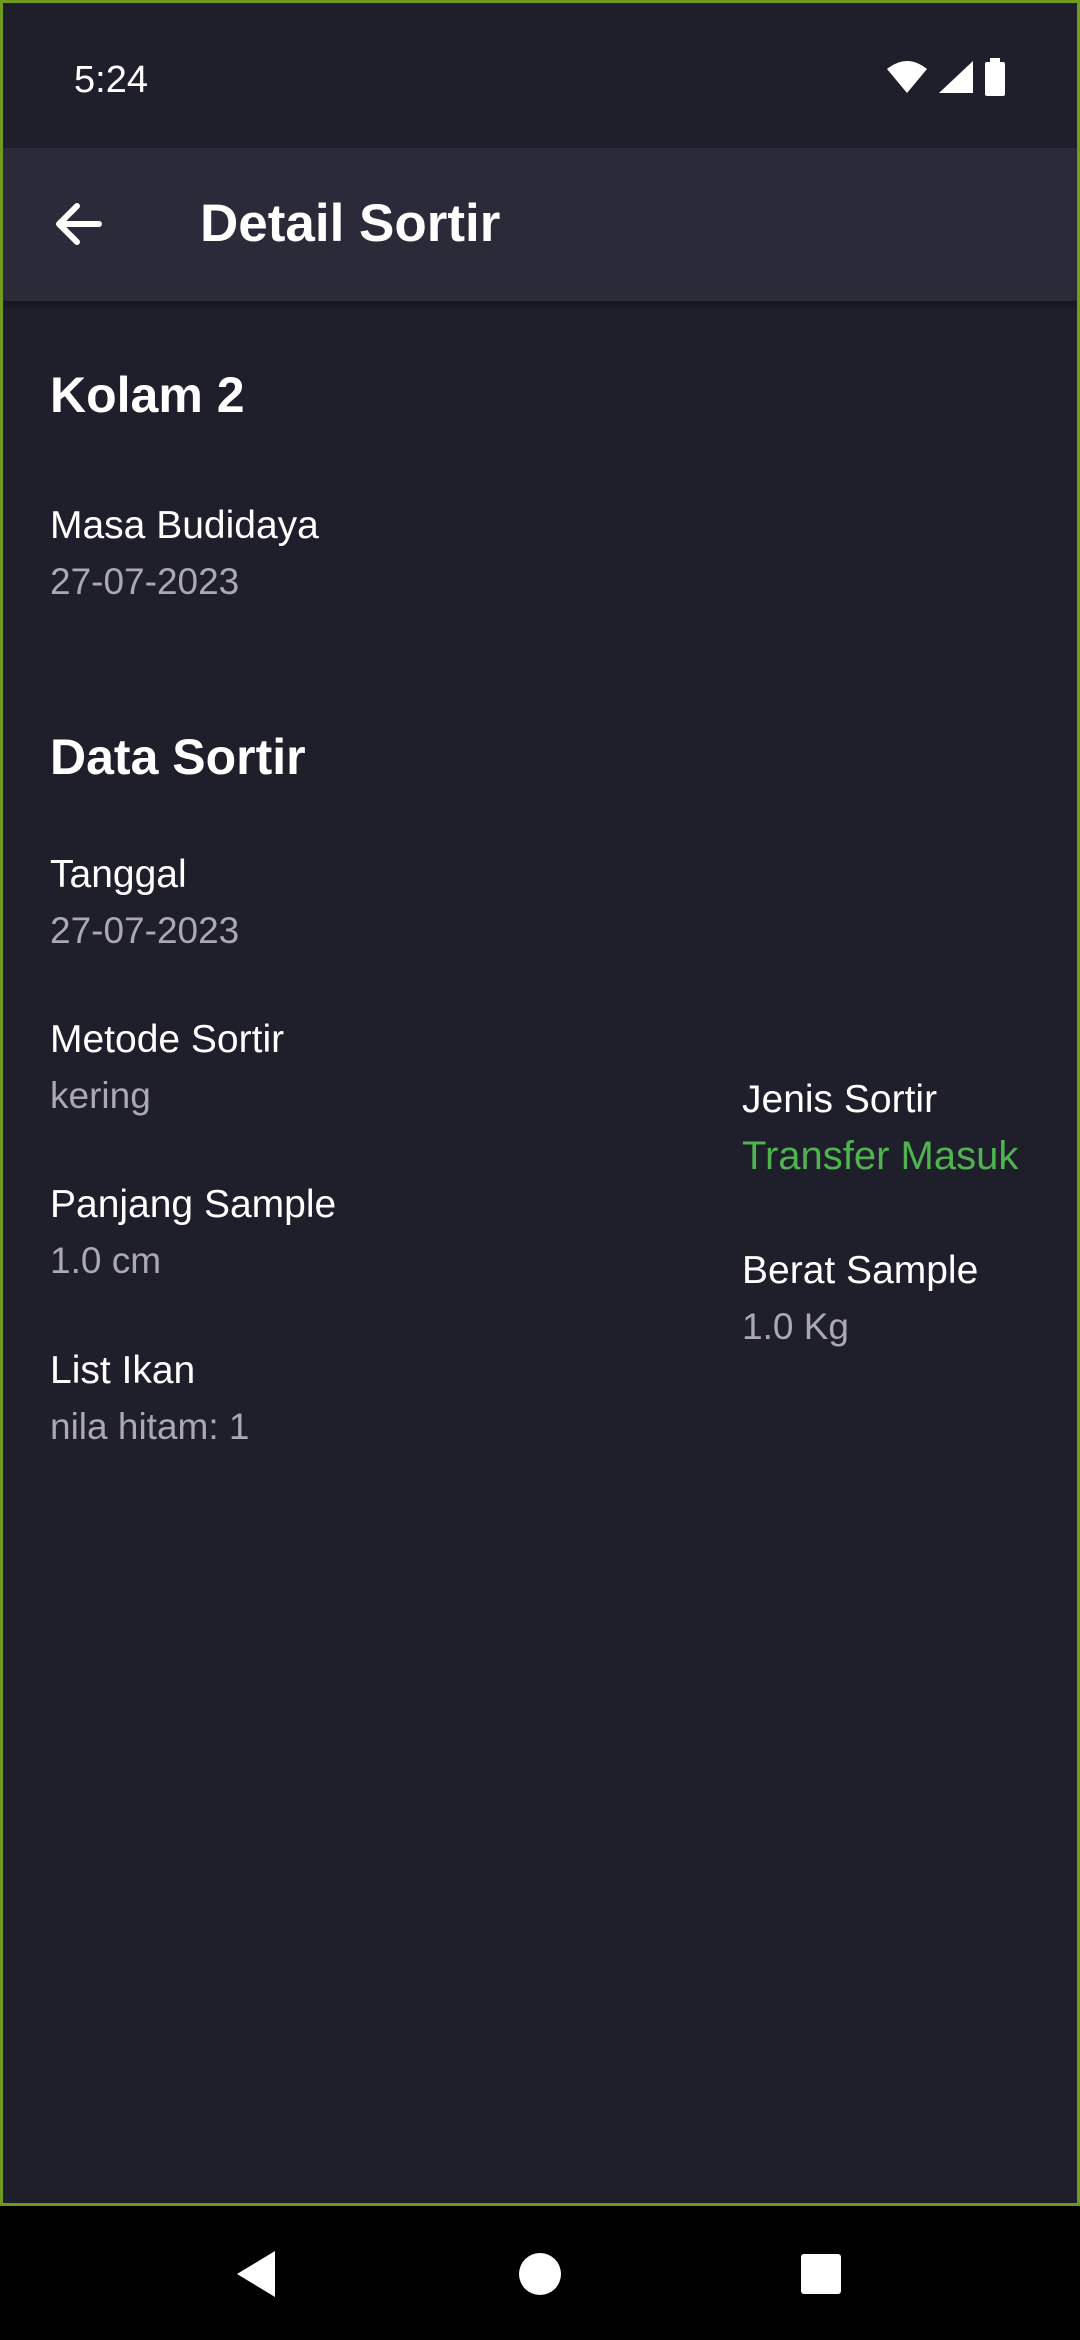  Describe the element at coordinates (184, 525) in the screenshot. I see `masa-budidaya-label: Masa Budidaya` at that location.